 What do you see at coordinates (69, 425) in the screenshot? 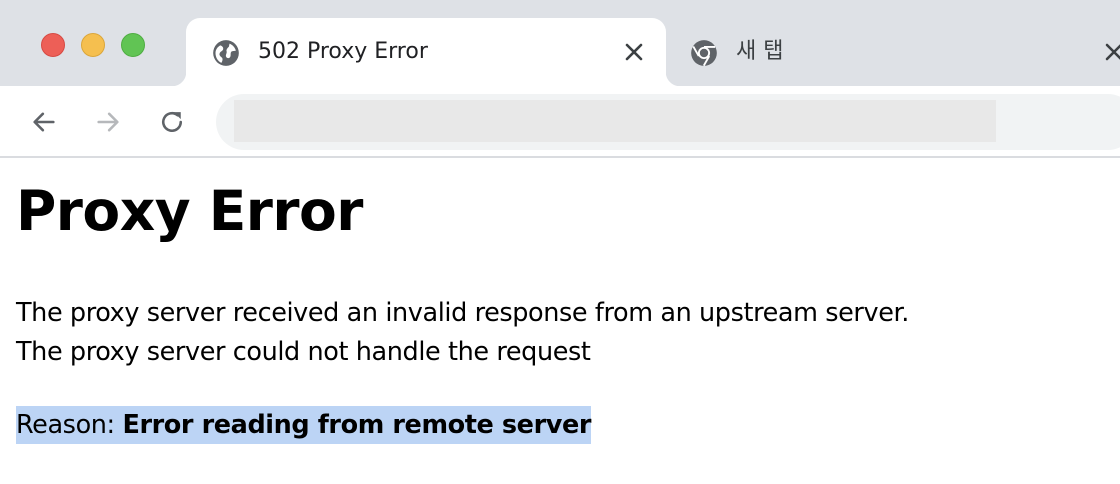
I see `reason-label: Reason:` at bounding box center [69, 425].